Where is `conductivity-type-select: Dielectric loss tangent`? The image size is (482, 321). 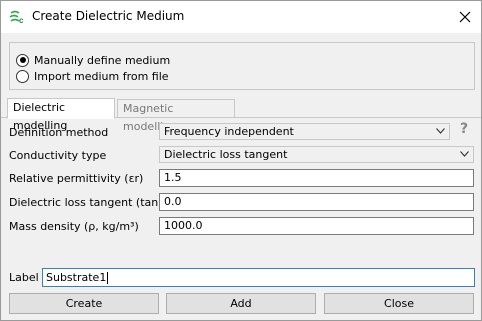
conductivity-type-select: Dielectric loss tangent is located at coordinates (316, 154).